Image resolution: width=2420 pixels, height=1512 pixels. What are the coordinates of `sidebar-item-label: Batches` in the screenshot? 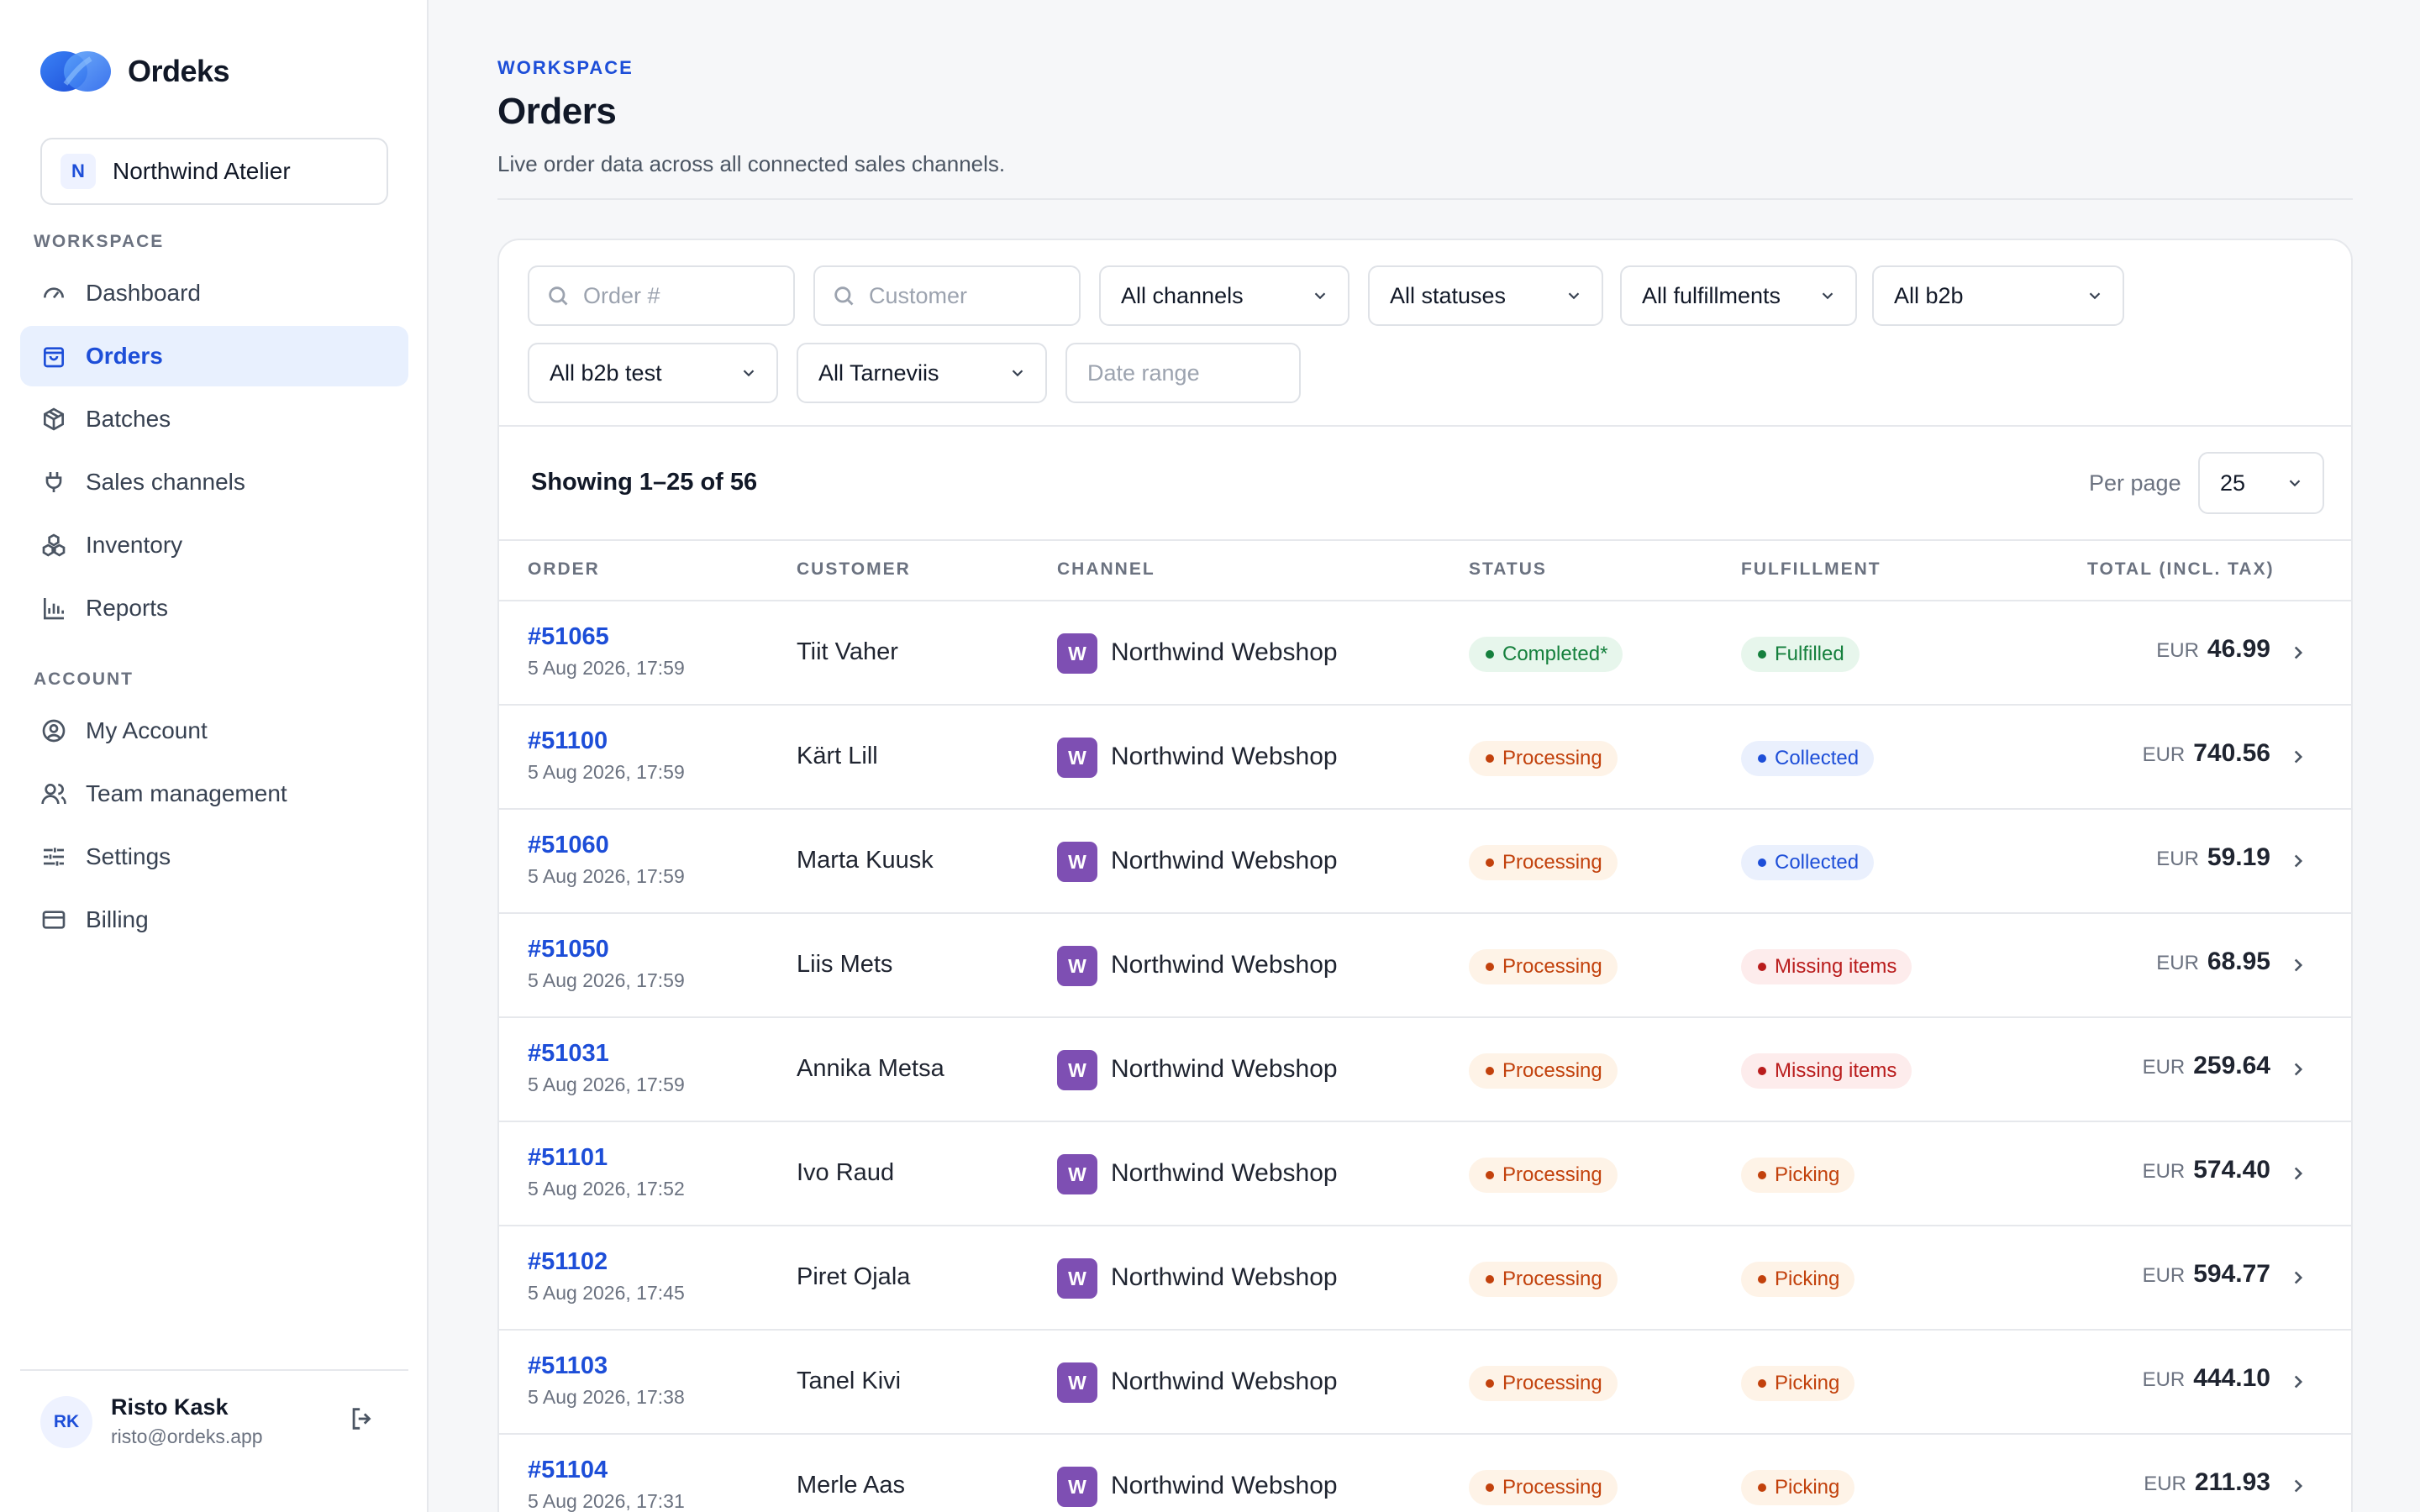 It's located at (128, 419).